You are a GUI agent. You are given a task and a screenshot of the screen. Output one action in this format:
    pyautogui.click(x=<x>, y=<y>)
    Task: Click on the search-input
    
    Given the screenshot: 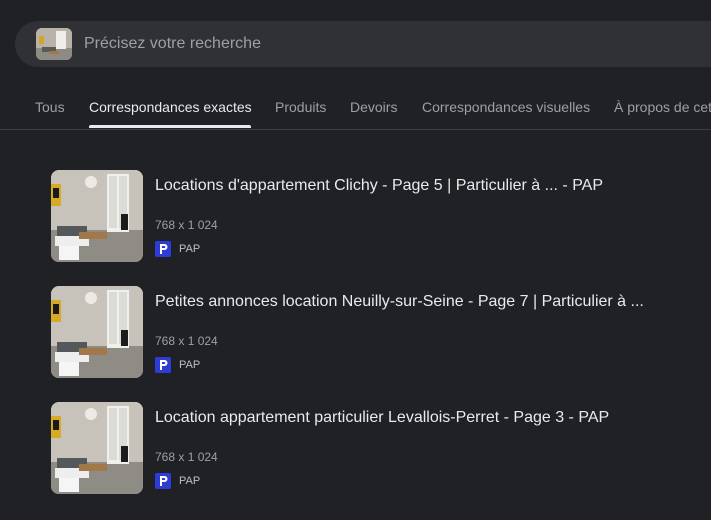 What is the action you would take?
    pyautogui.click(x=384, y=44)
    